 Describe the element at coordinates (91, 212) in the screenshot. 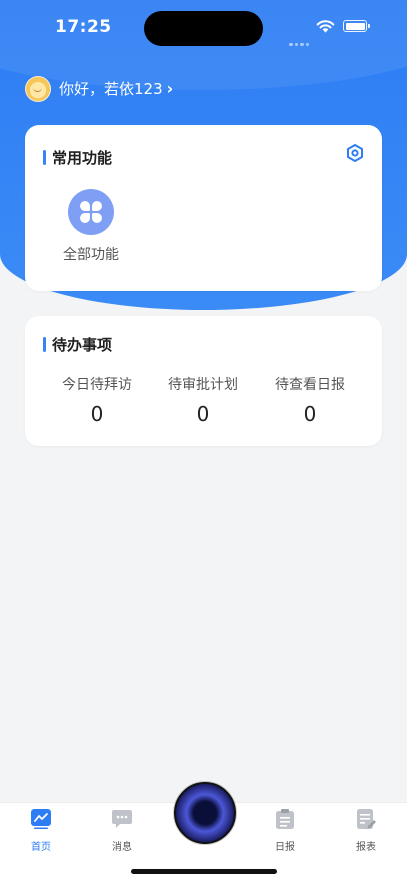

I see `four-leaf-grid-icon` at that location.